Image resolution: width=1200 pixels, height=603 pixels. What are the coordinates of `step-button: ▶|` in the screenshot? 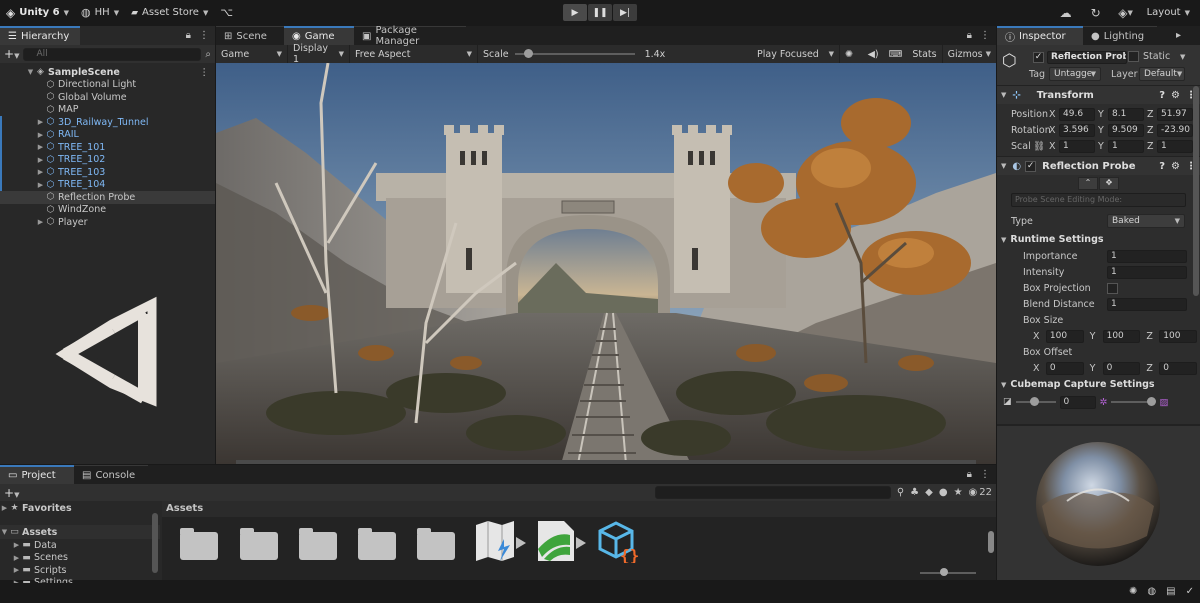 It's located at (625, 12).